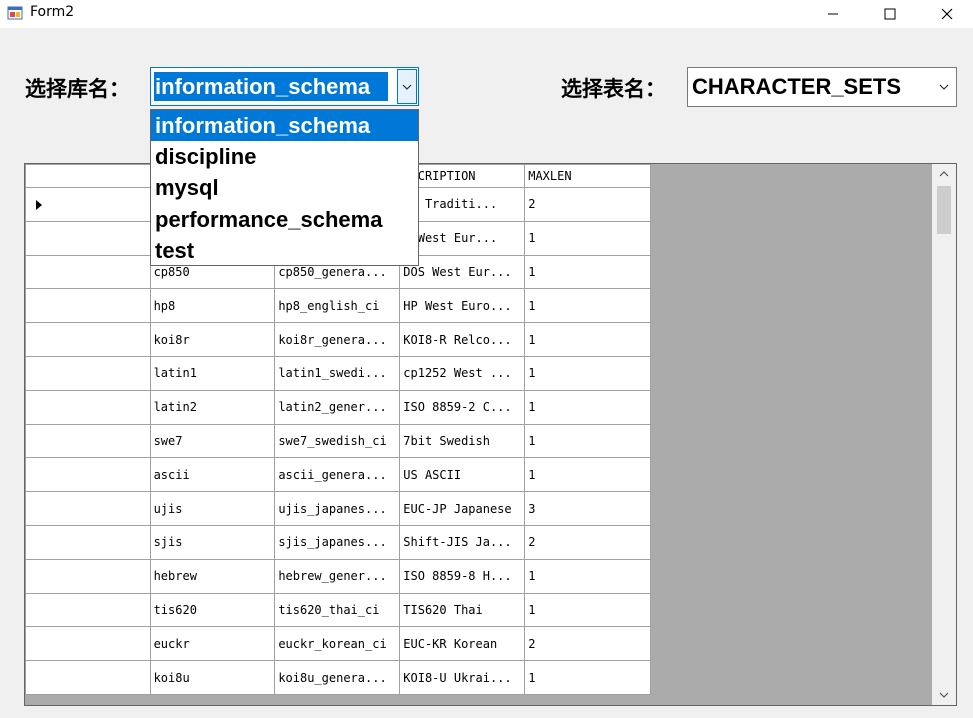 This screenshot has width=973, height=718. What do you see at coordinates (462, 644) in the screenshot?
I see `table-cell: EUC-KR Korean` at bounding box center [462, 644].